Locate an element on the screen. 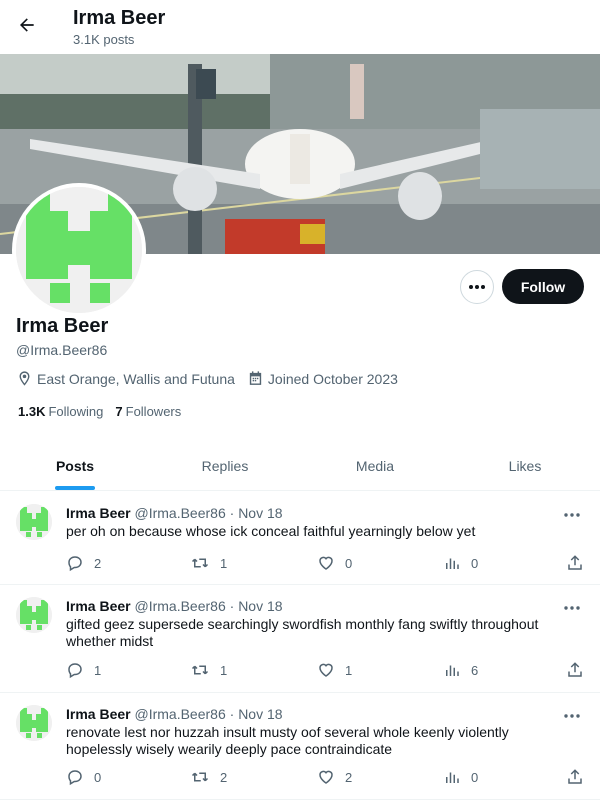 The width and height of the screenshot is (600, 800). tab-label: Media is located at coordinates (375, 465).